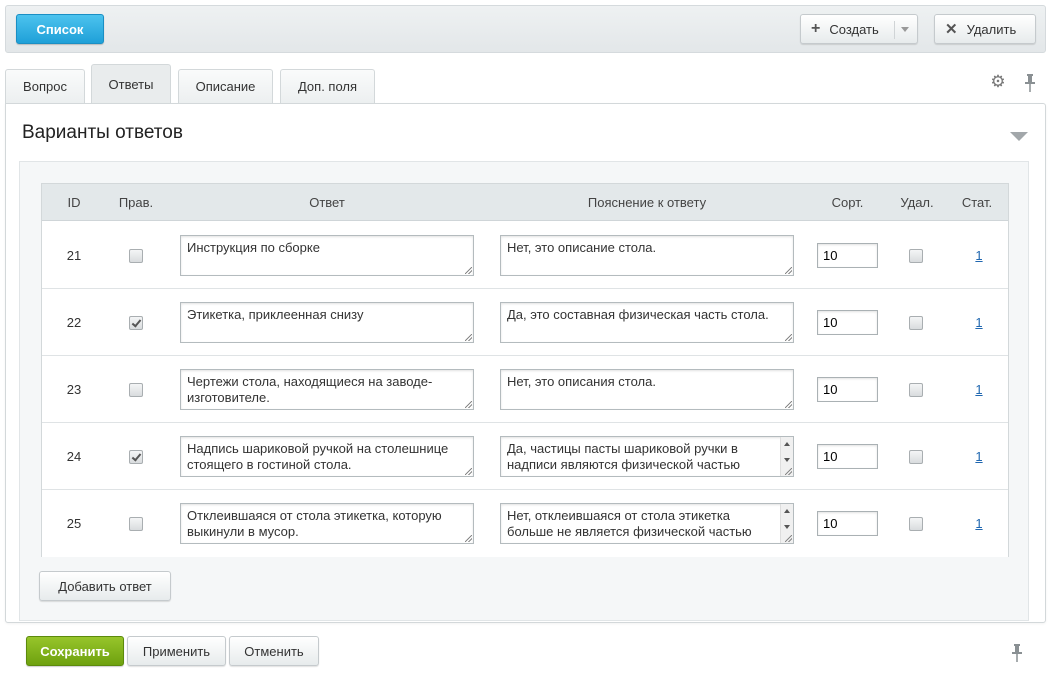 This screenshot has height=684, width=1048. Describe the element at coordinates (327, 202) in the screenshot. I see `header-answer: Ответ` at that location.